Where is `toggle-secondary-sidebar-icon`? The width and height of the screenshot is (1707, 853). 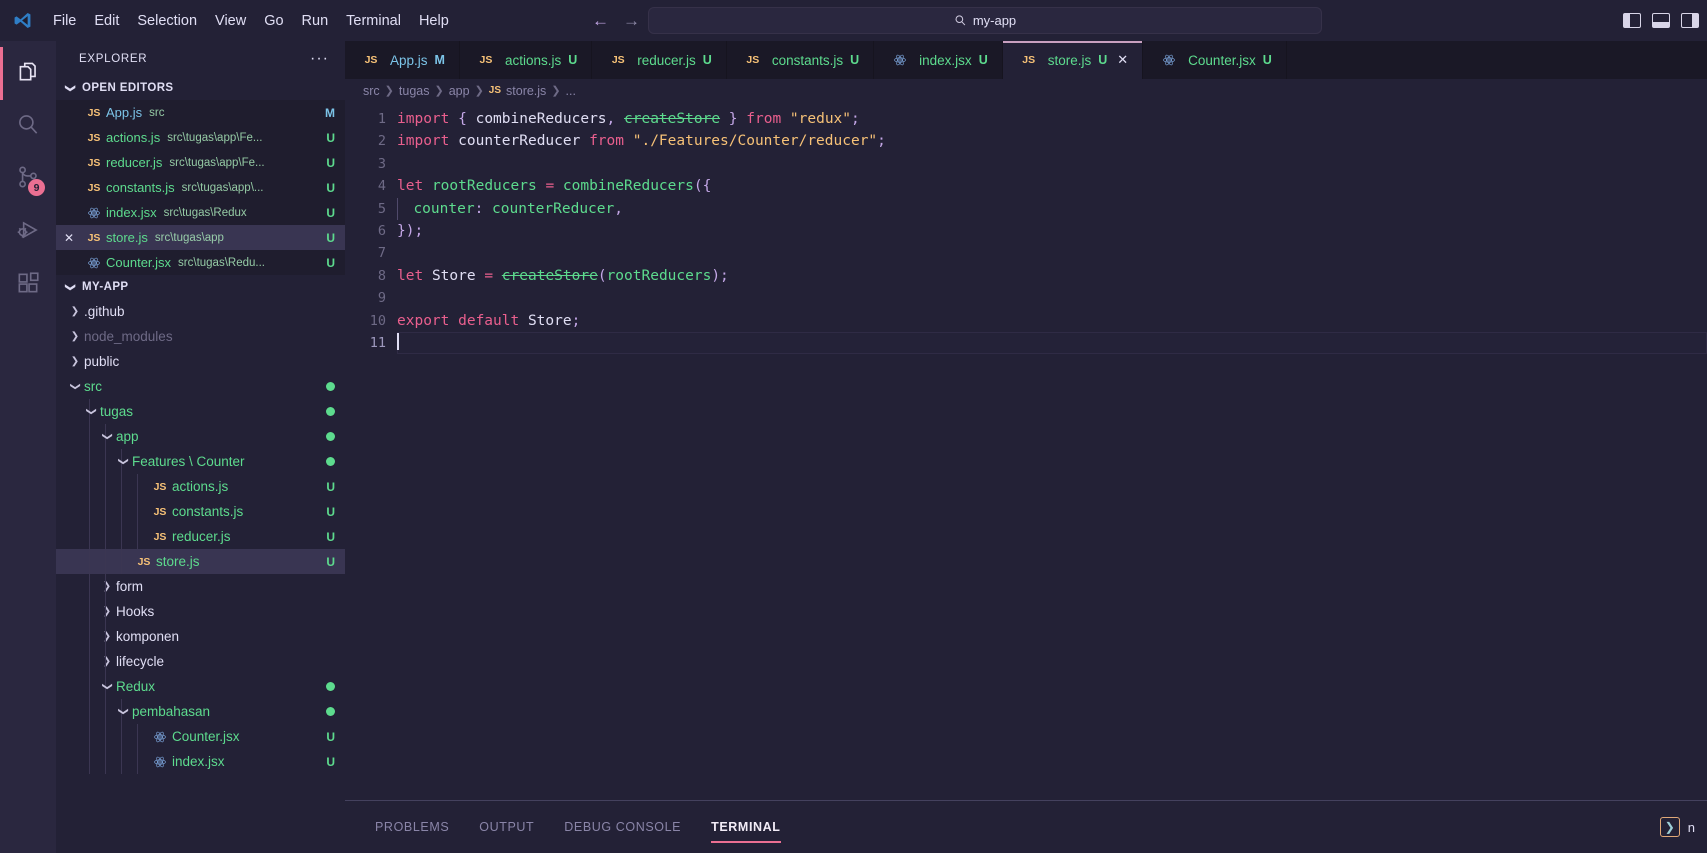 toggle-secondary-sidebar-icon is located at coordinates (1690, 20).